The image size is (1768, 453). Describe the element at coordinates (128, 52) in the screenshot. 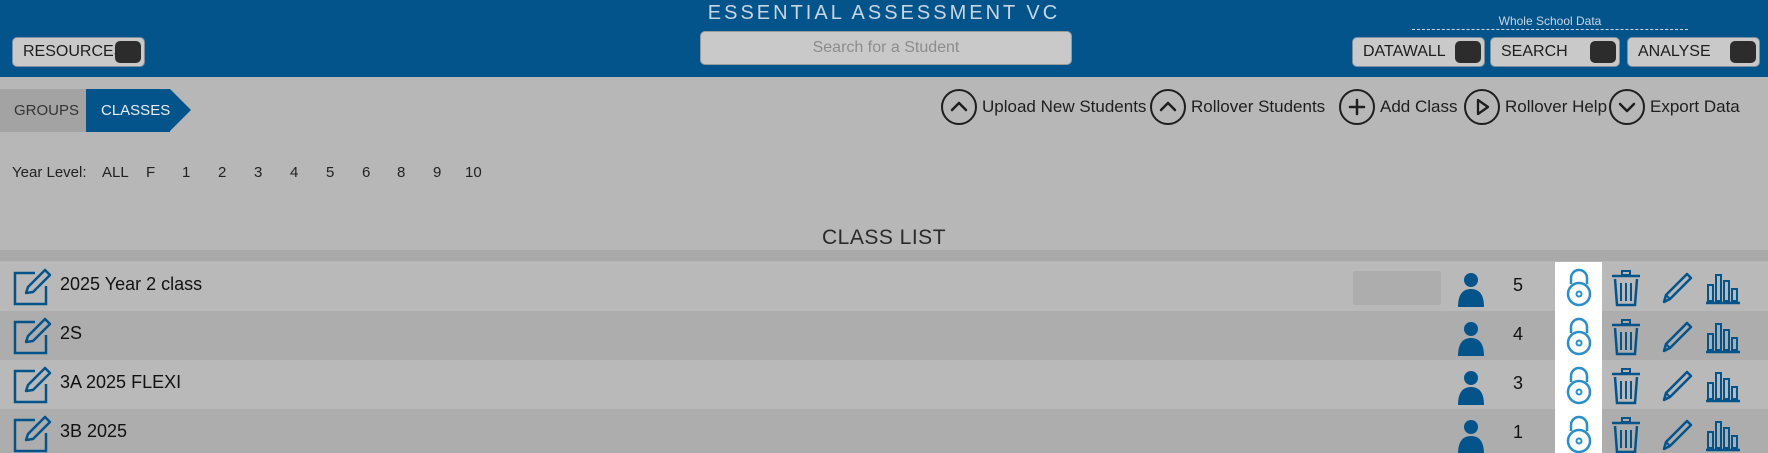

I see `resources-toggle` at that location.